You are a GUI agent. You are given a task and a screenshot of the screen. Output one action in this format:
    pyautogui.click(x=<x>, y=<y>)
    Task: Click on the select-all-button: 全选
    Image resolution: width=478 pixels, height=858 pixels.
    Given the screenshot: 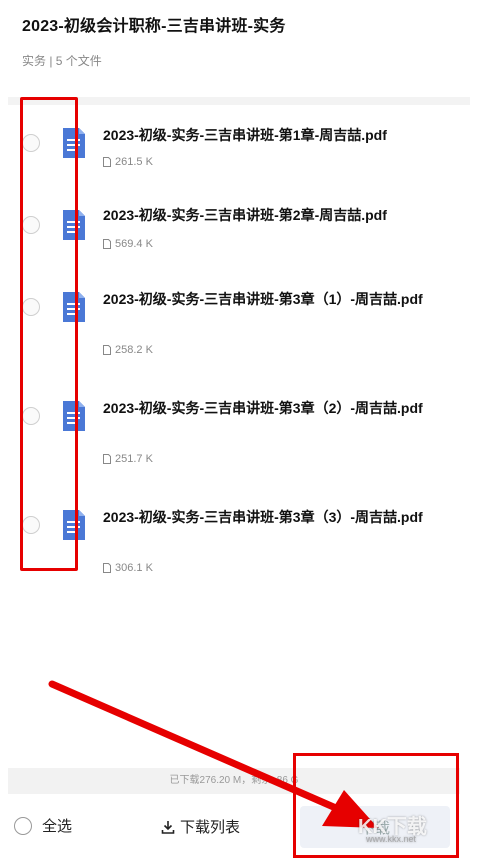 What is the action you would take?
    pyautogui.click(x=43, y=825)
    